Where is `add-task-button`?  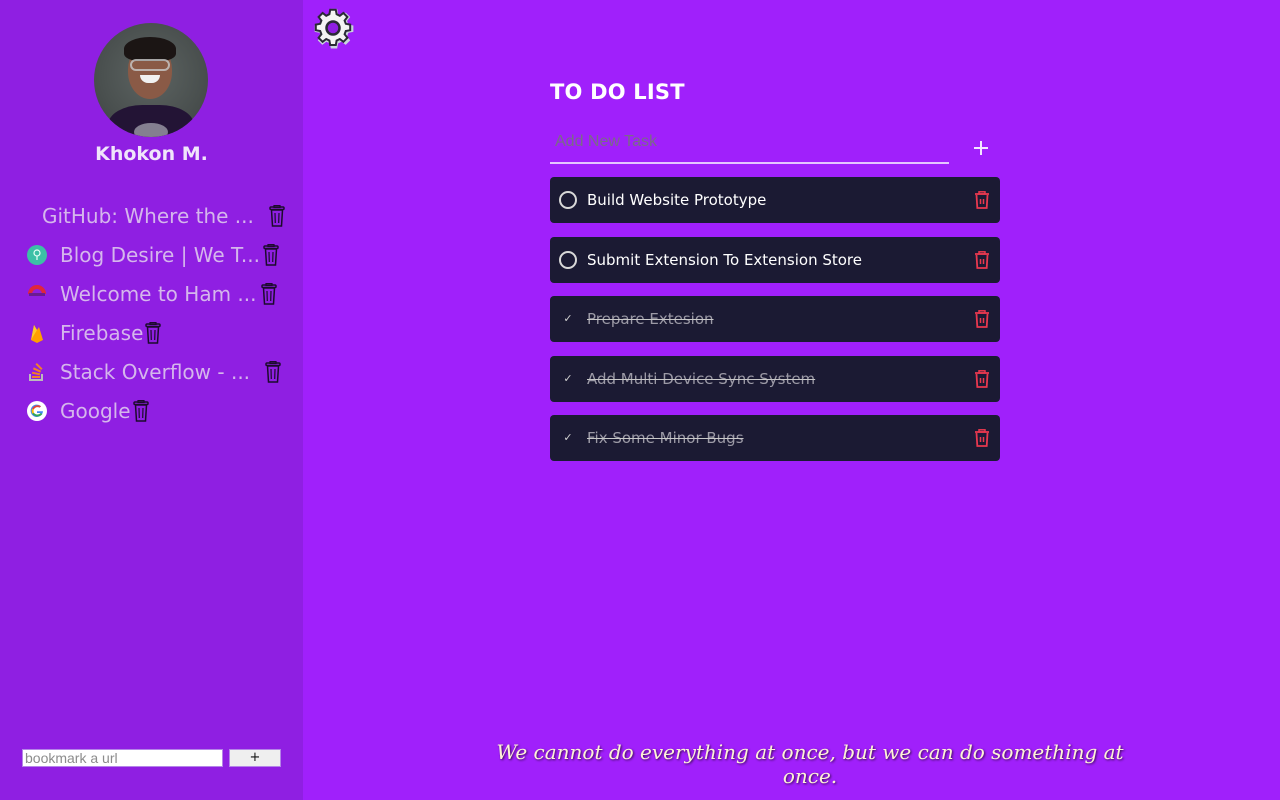 add-task-button is located at coordinates (981, 148).